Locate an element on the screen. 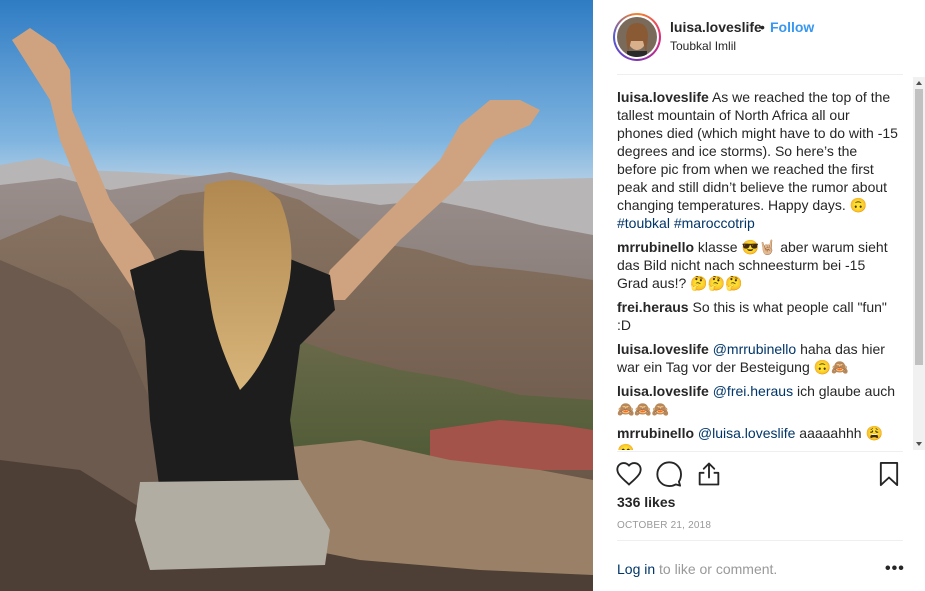 The width and height of the screenshot is (925, 591). scroll-thumb is located at coordinates (919, 227).